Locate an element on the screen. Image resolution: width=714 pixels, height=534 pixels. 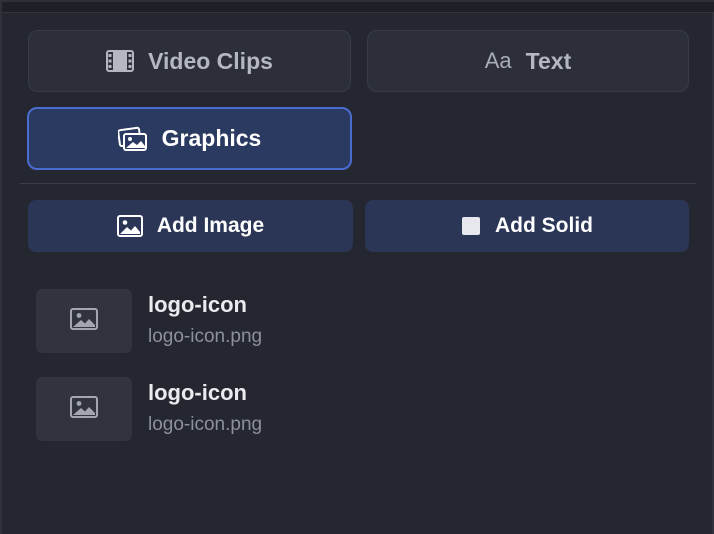
add-image-button: Add Image is located at coordinates (190, 226).